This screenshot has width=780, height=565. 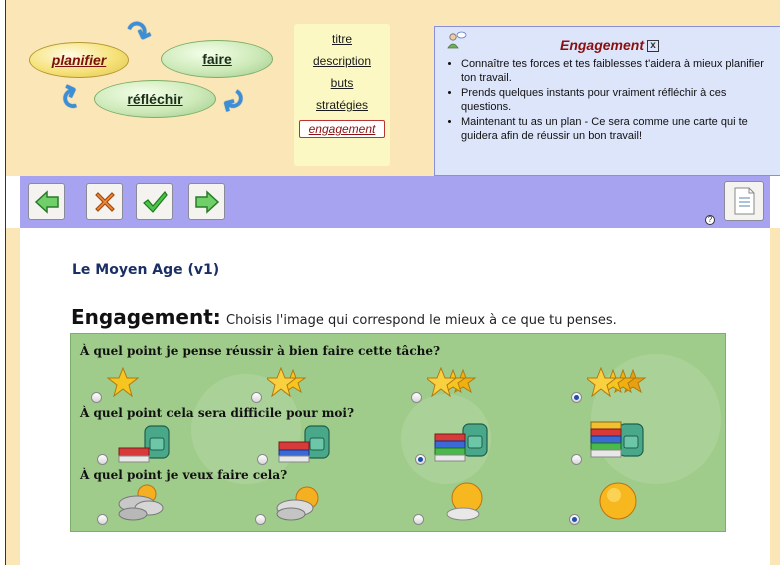 I want to click on confirm-button, so click(x=154, y=201).